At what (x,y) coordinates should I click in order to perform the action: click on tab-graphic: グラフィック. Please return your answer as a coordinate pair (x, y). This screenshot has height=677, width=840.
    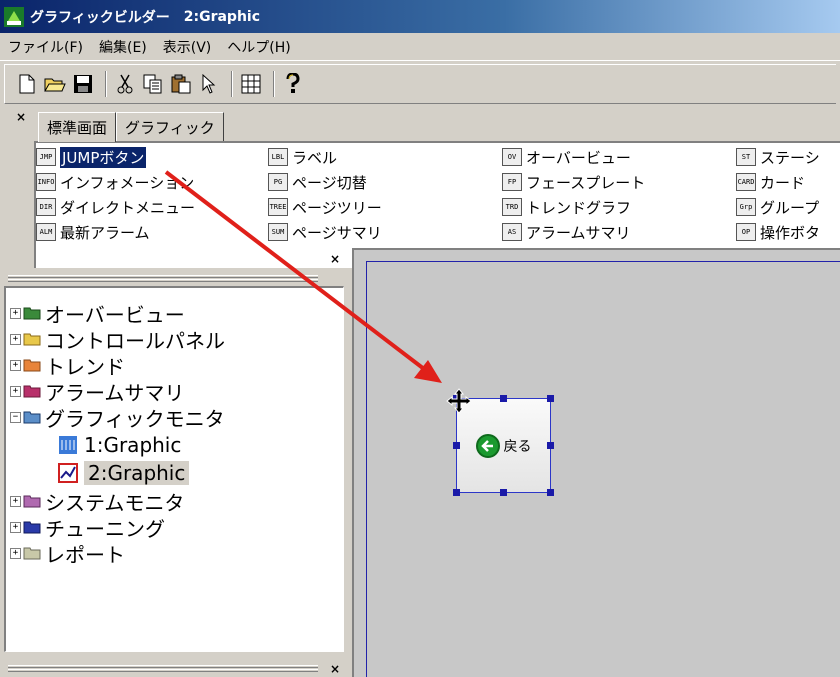
    Looking at the image, I should click on (170, 127).